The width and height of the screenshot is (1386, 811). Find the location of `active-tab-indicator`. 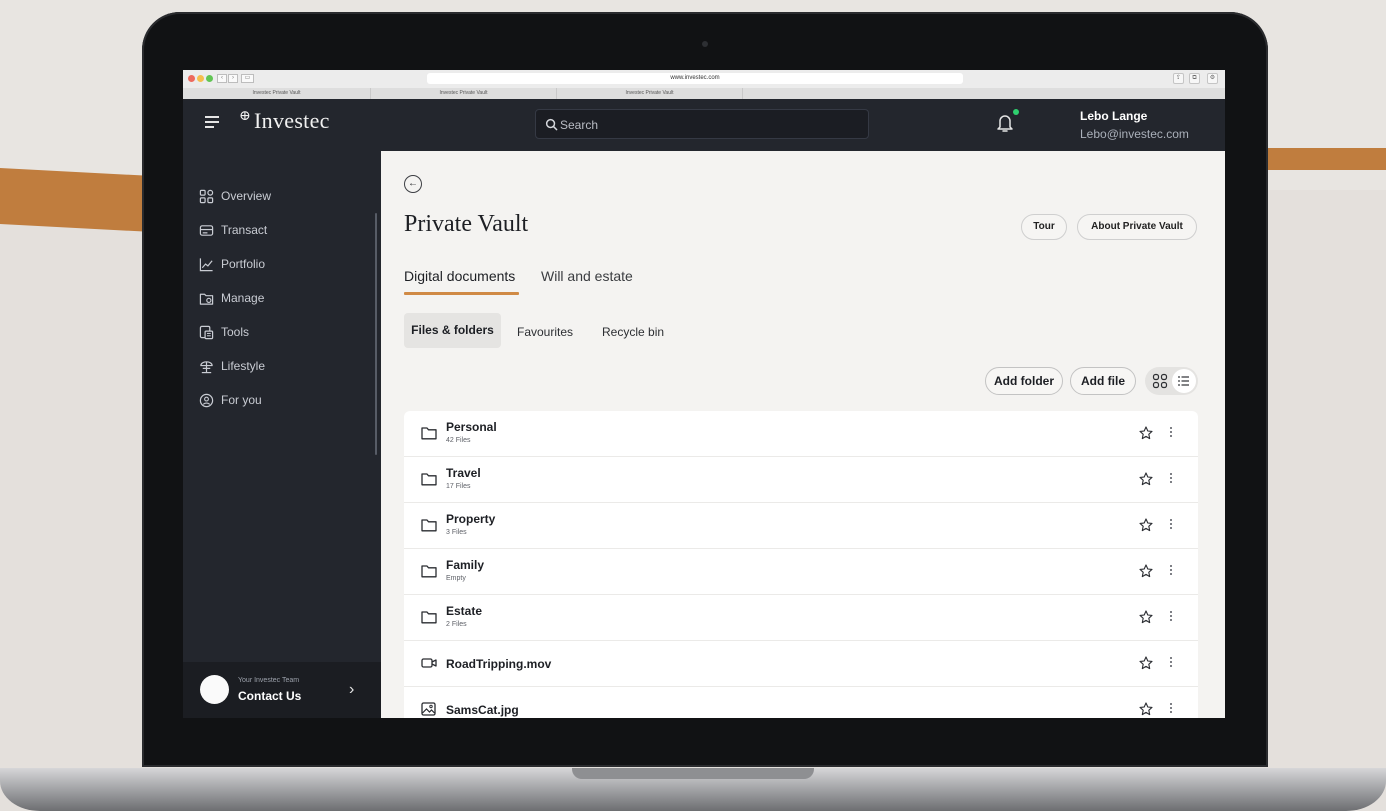

active-tab-indicator is located at coordinates (461, 293).